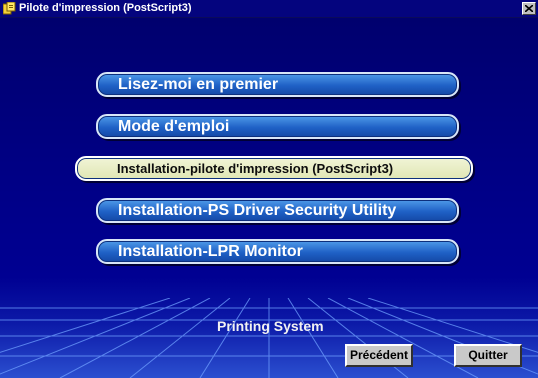  What do you see at coordinates (379, 355) in the screenshot?
I see `back-button: Précédent` at bounding box center [379, 355].